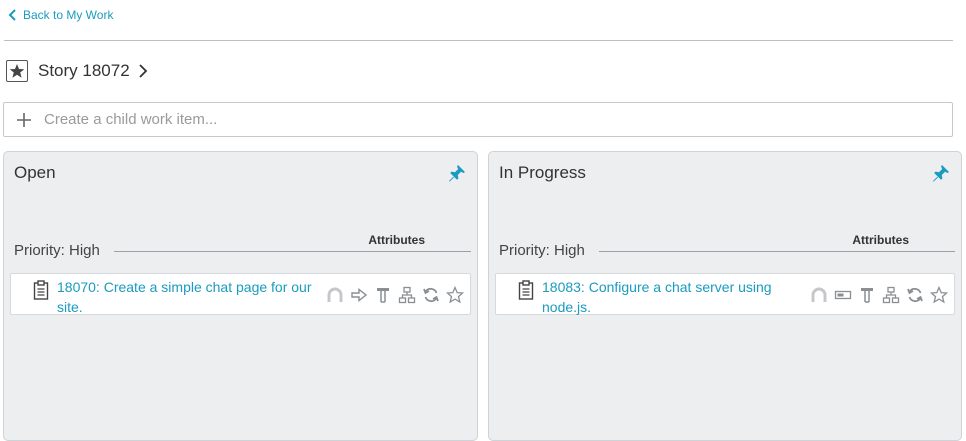 The image size is (966, 441). What do you see at coordinates (35, 172) in the screenshot?
I see `column-title: Open` at bounding box center [35, 172].